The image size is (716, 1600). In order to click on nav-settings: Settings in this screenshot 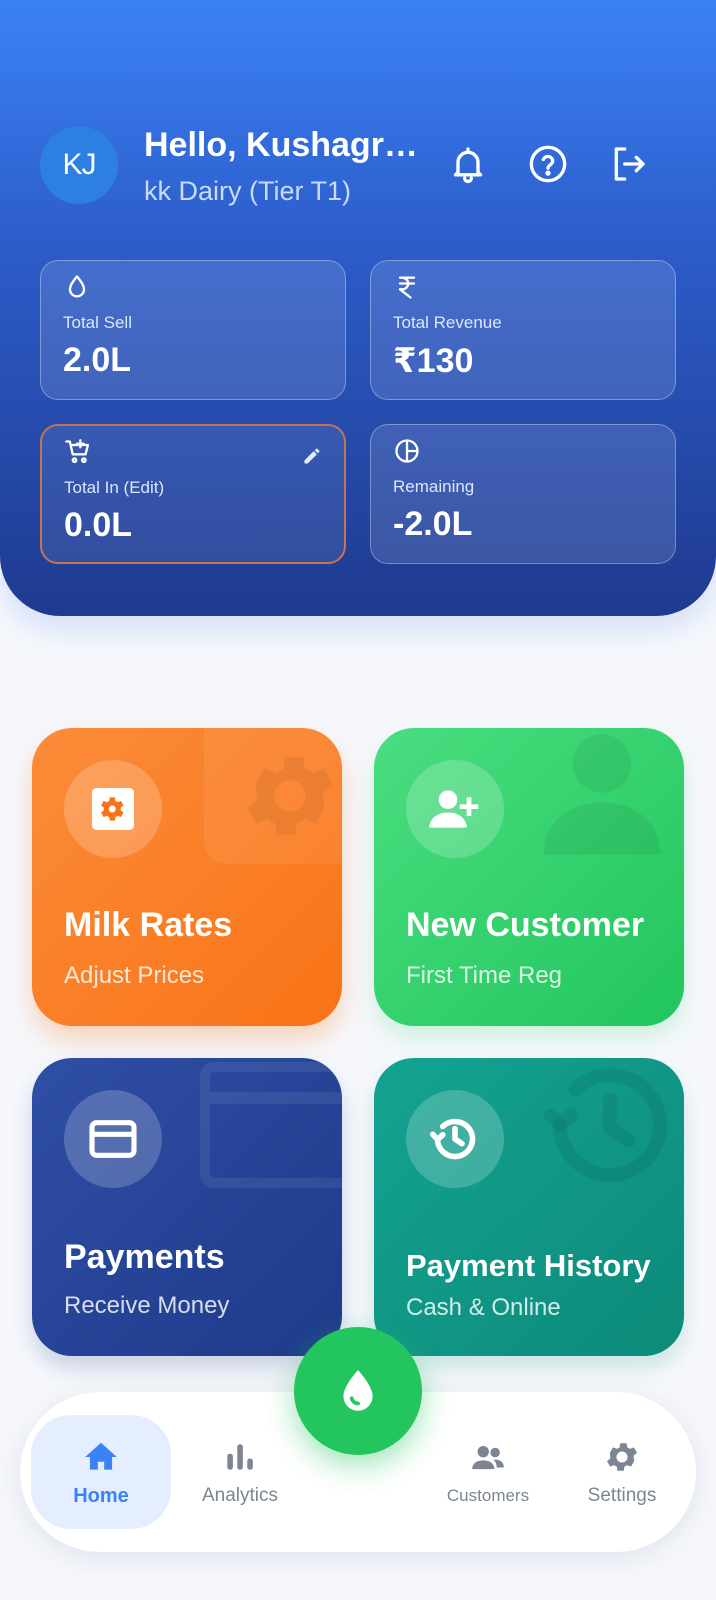, I will do `click(622, 1472)`.